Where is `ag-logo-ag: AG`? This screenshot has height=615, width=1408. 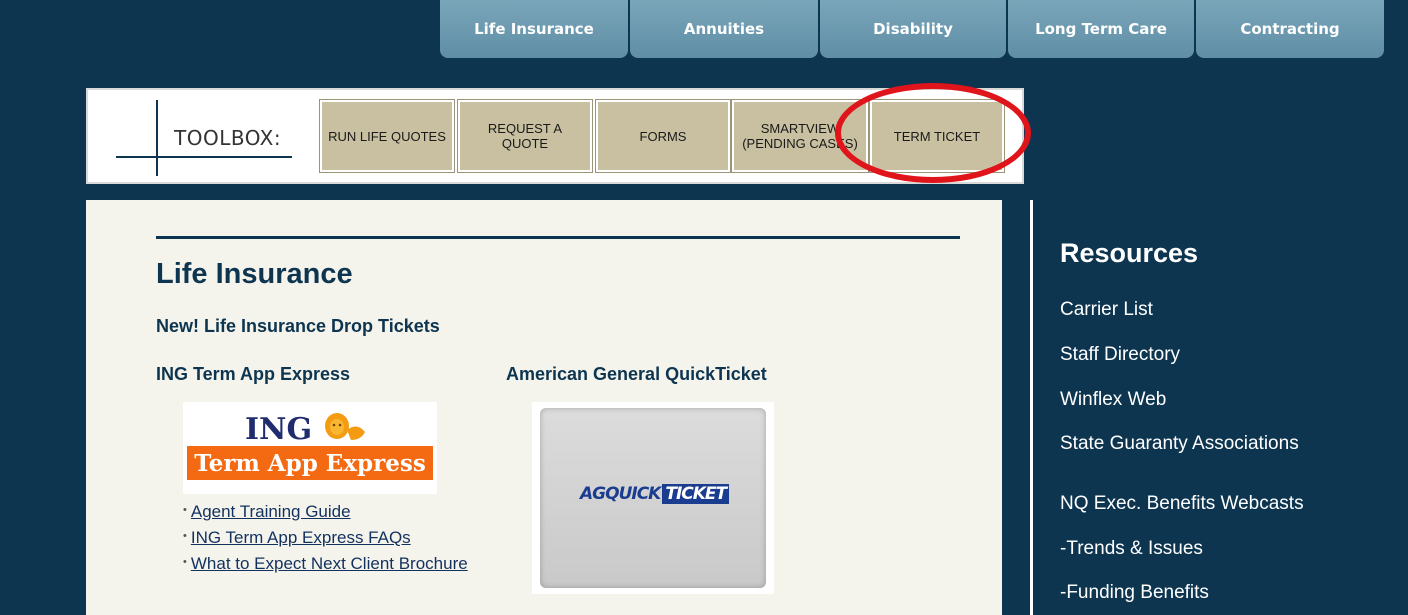 ag-logo-ag: AG is located at coordinates (593, 494).